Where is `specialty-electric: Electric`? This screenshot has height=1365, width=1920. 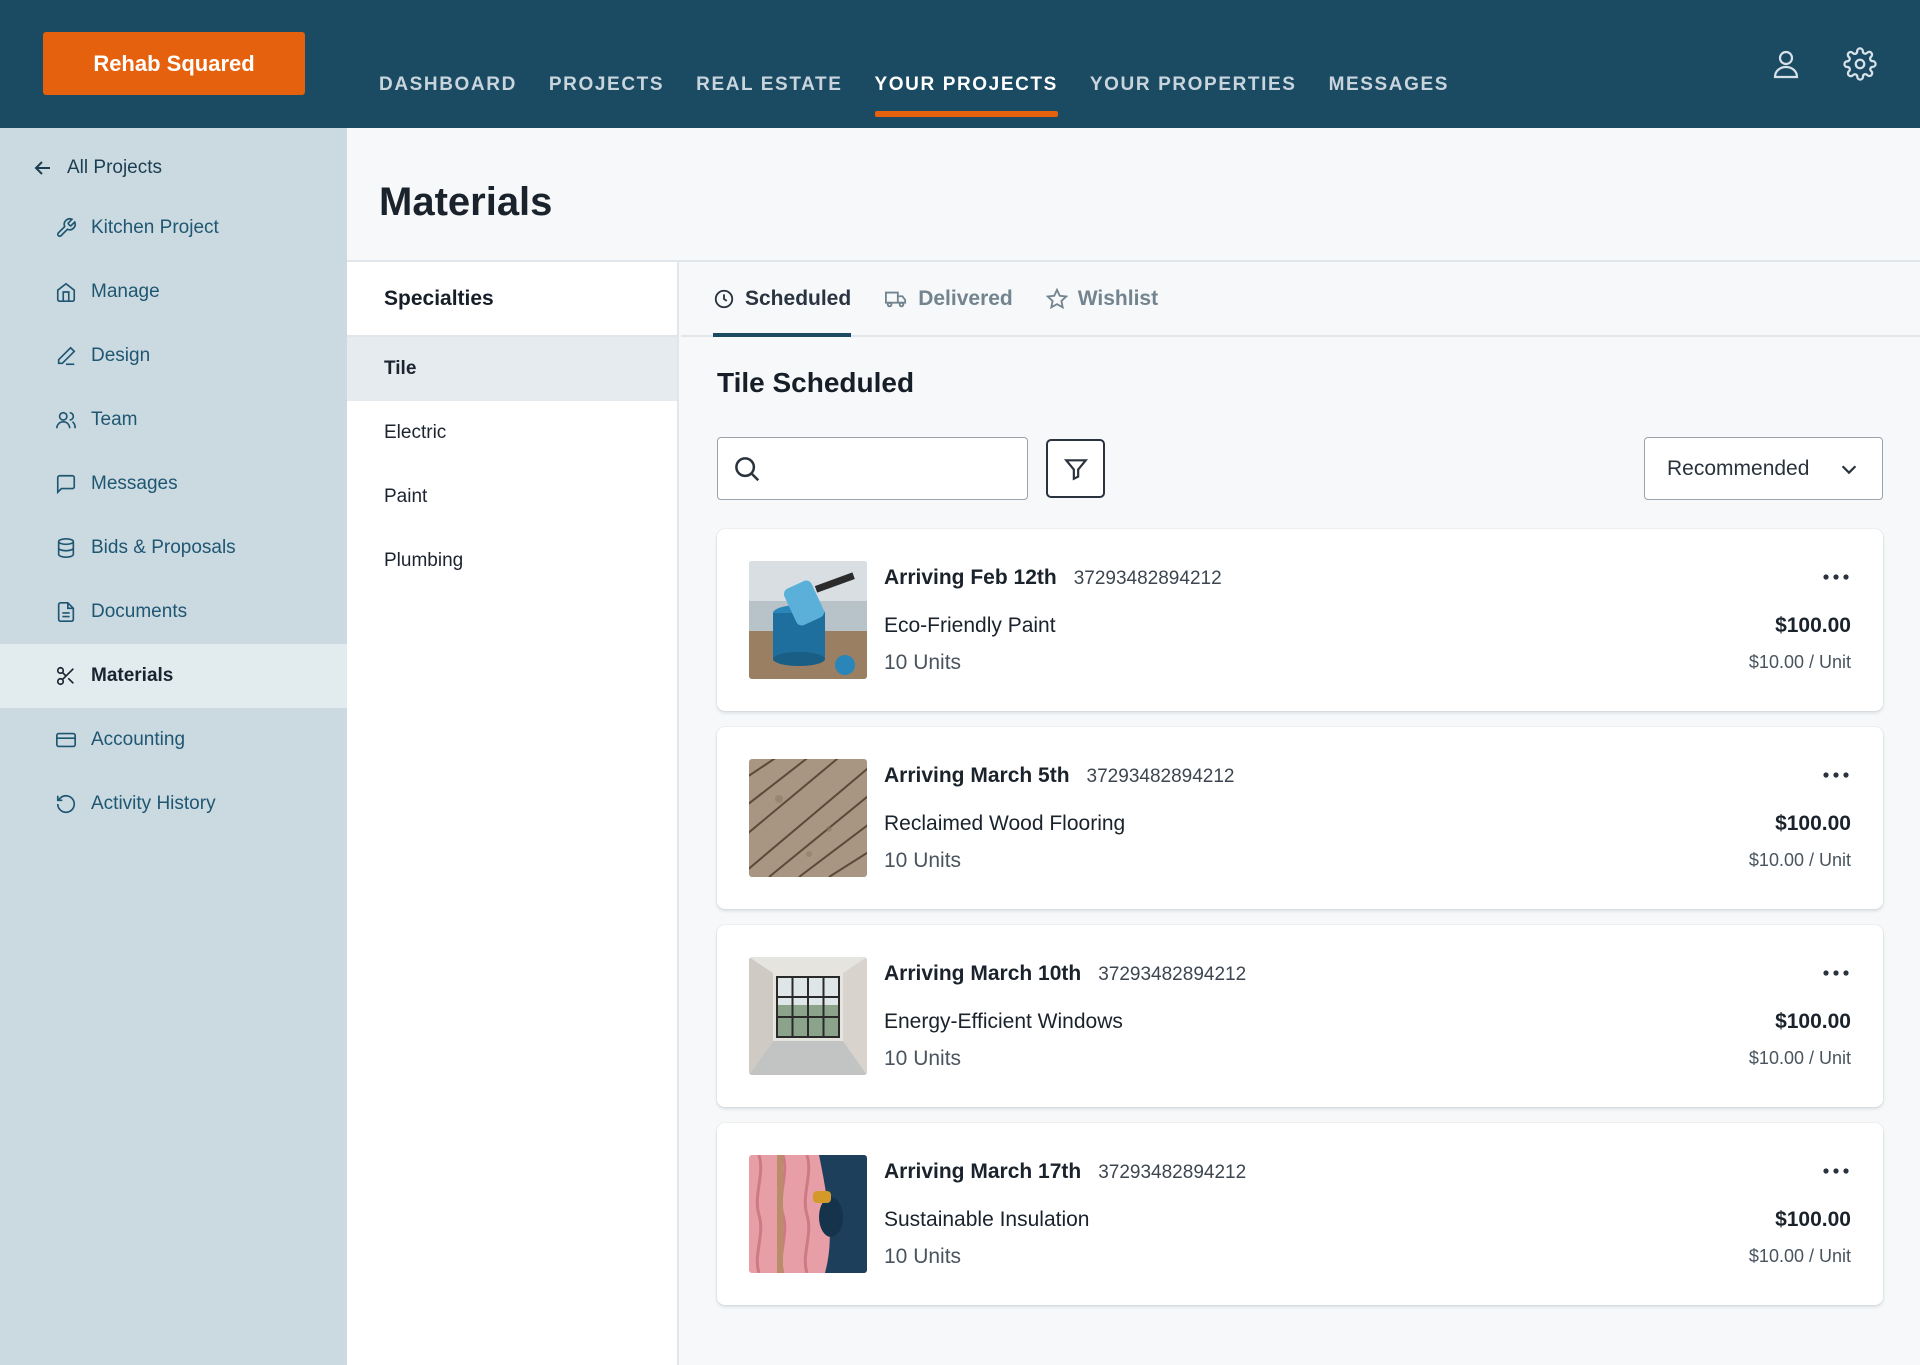
specialty-electric: Electric is located at coordinates (512, 433).